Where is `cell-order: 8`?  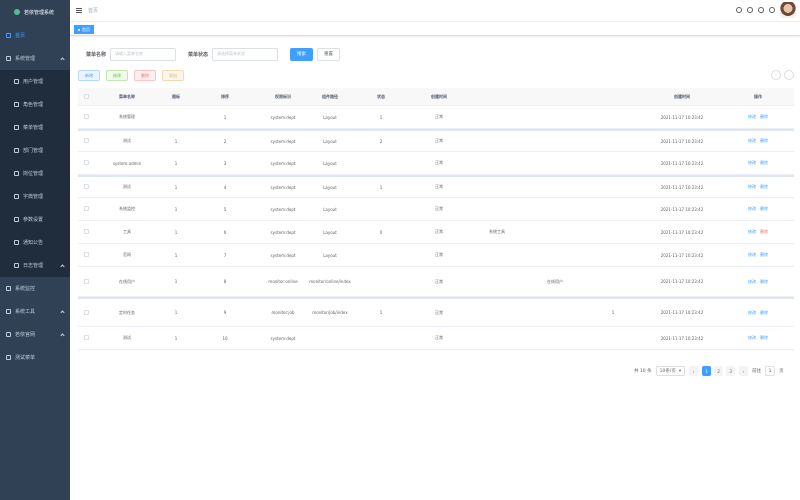 cell-order: 8 is located at coordinates (225, 281).